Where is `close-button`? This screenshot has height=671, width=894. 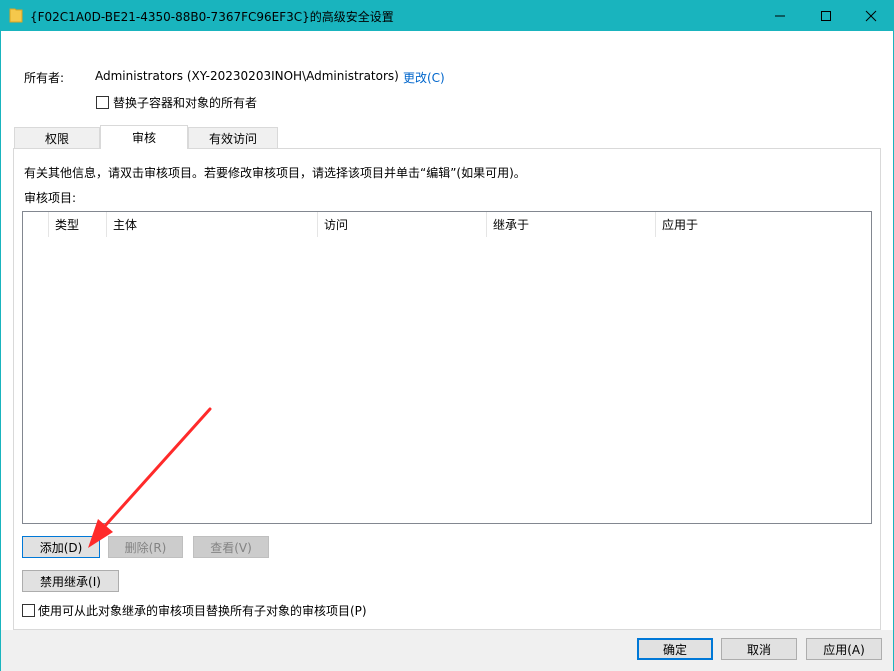 close-button is located at coordinates (871, 15).